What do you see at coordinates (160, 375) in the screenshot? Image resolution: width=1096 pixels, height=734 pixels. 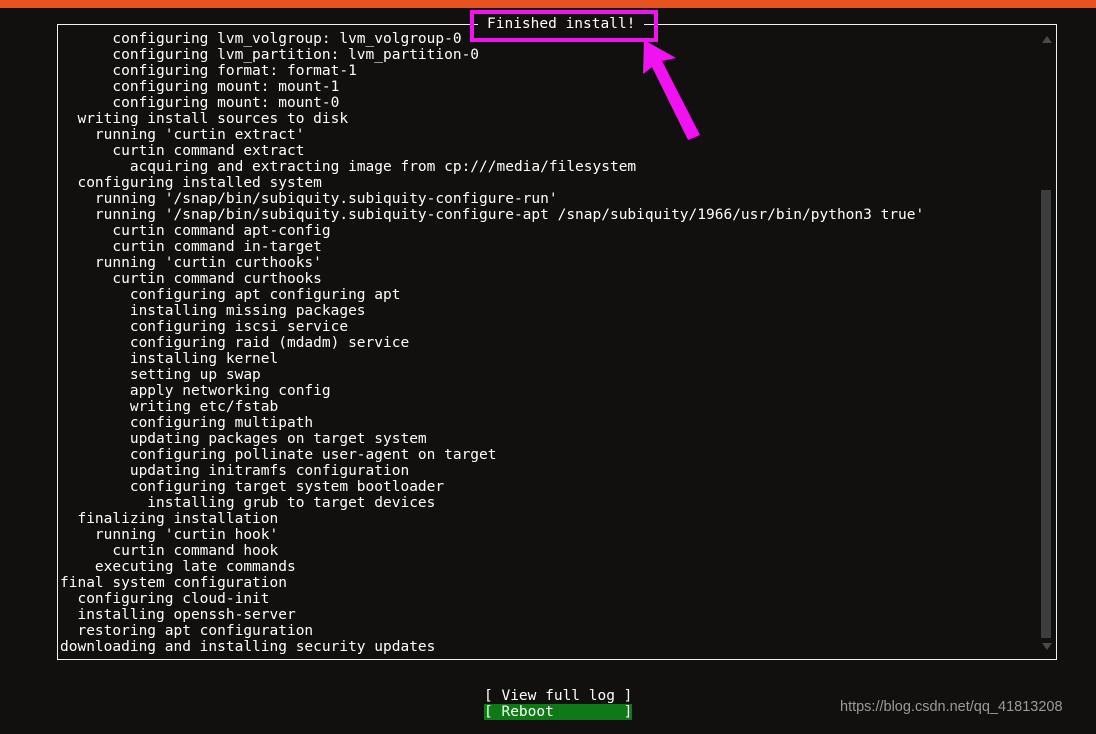 I see `log-line: setting up swap` at bounding box center [160, 375].